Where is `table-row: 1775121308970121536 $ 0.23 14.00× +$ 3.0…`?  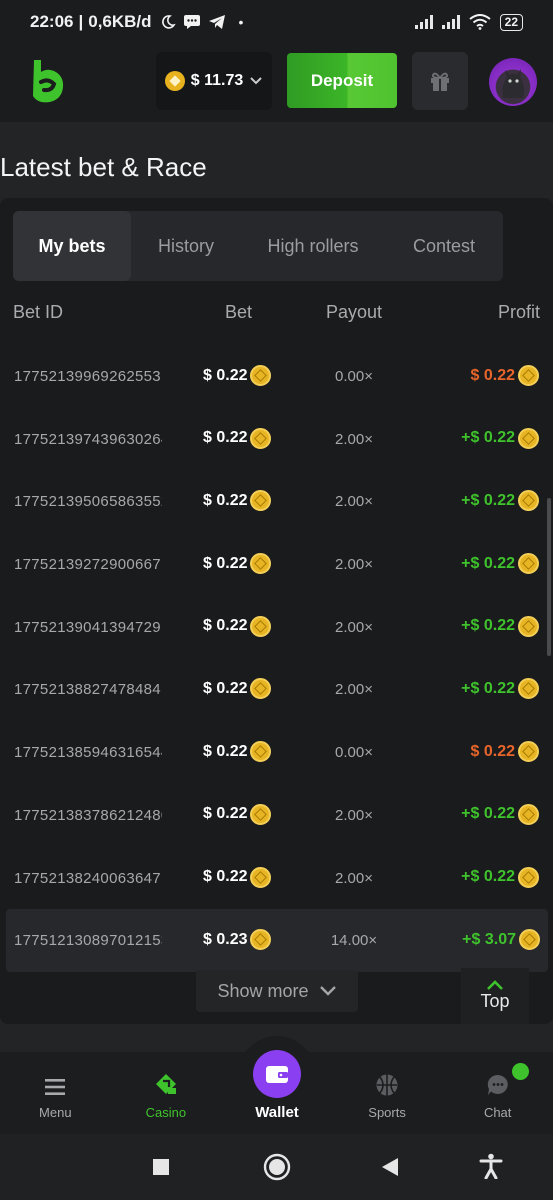 table-row: 1775121308970121536 $ 0.23 14.00× +$ 3.0… is located at coordinates (277, 940).